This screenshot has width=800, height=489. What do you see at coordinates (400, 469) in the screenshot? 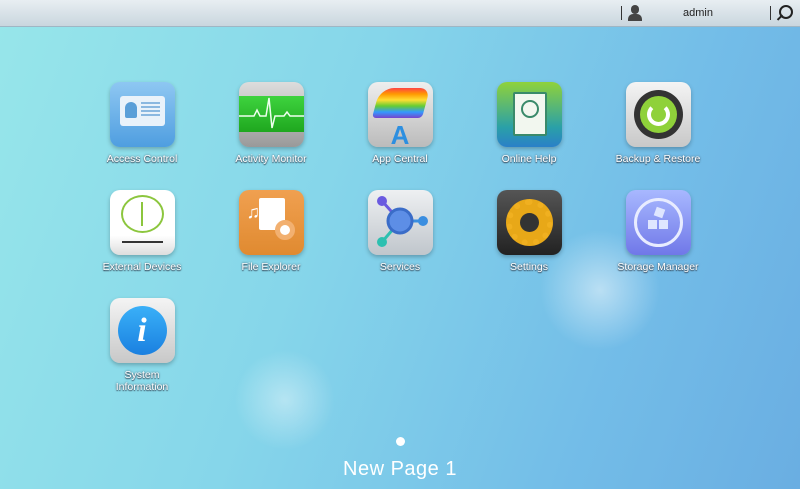
I see `page-label: New Page 1` at bounding box center [400, 469].